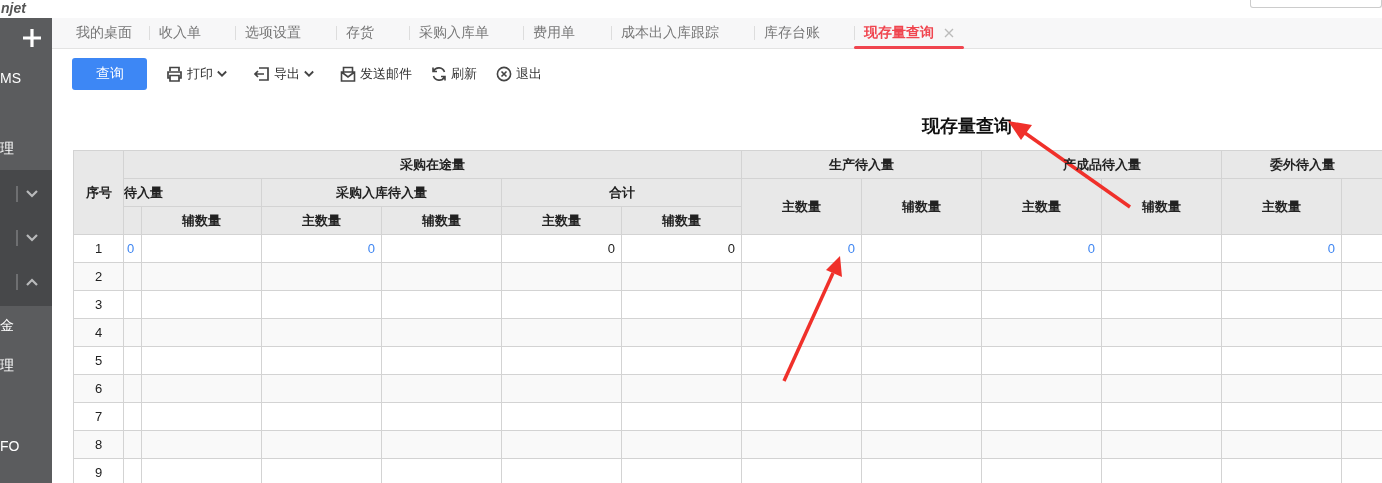 This screenshot has height=483, width=1382. Describe the element at coordinates (1302, 164) in the screenshot. I see `column-header: 委外待入量` at that location.